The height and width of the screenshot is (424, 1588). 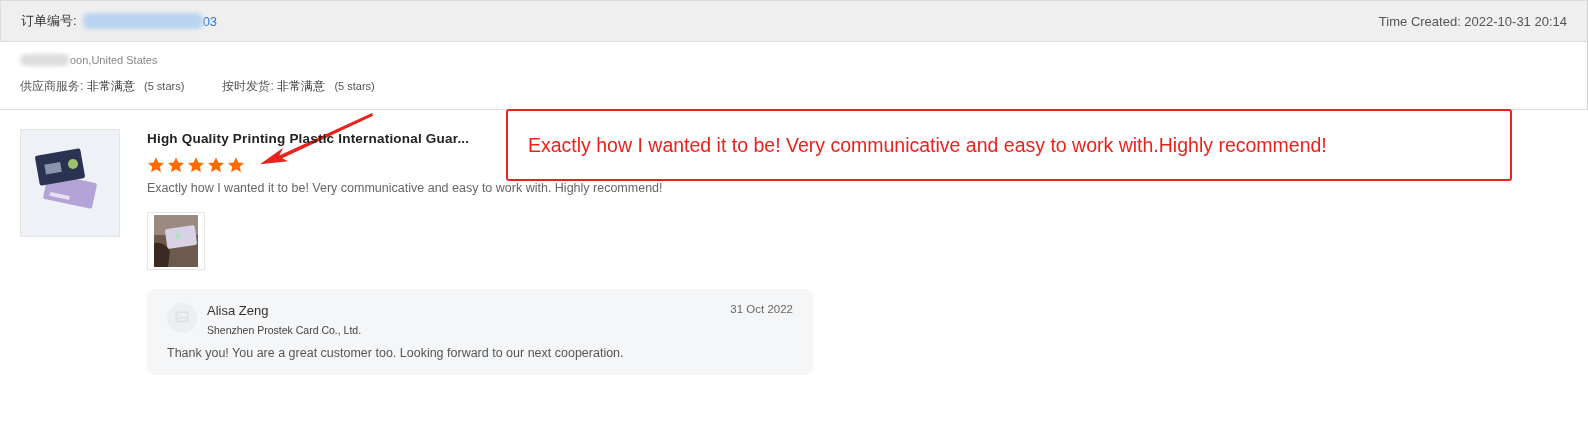 What do you see at coordinates (284, 330) in the screenshot?
I see `seller-company: Shenzhen Prostek Card Co., Ltd.` at bounding box center [284, 330].